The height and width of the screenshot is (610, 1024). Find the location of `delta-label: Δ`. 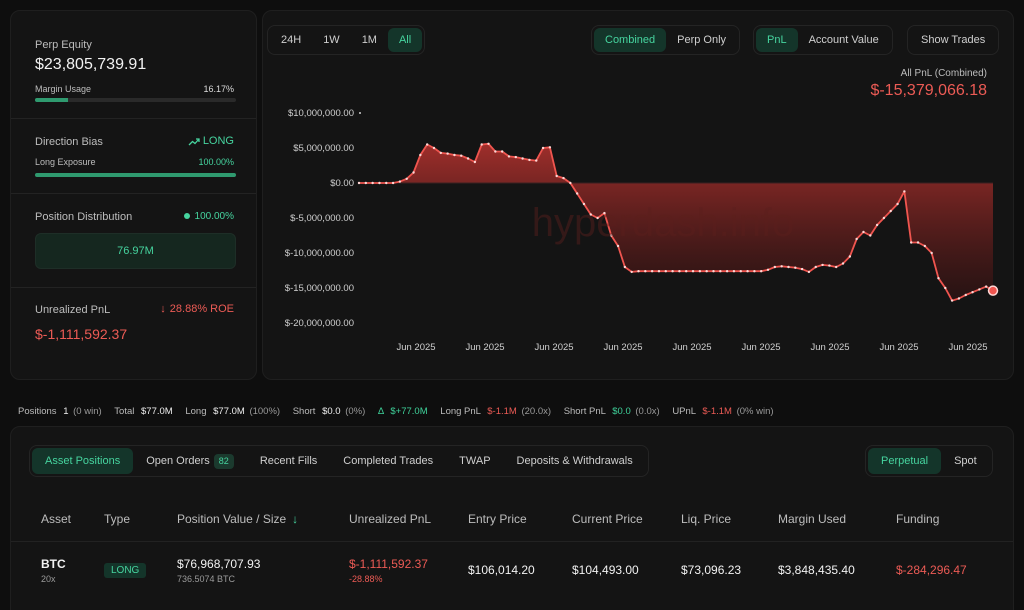

delta-label: Δ is located at coordinates (380, 411).